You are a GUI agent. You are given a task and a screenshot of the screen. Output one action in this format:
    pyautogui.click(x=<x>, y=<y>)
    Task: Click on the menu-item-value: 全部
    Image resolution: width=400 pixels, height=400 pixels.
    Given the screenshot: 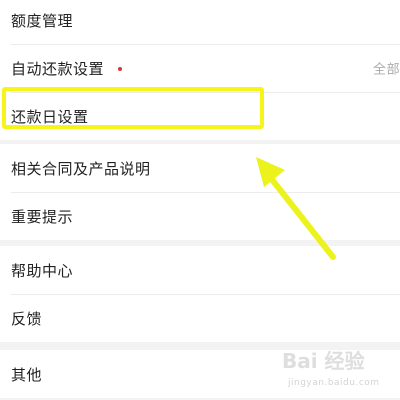 What is the action you would take?
    pyautogui.click(x=386, y=70)
    